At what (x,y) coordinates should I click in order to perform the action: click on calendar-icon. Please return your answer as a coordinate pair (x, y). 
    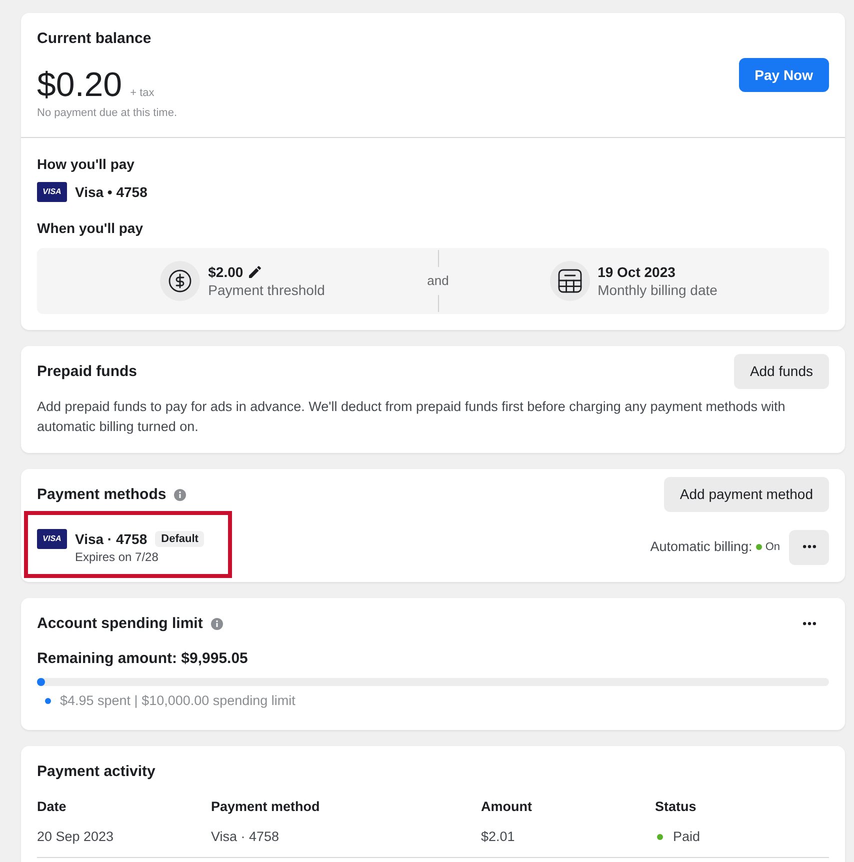
    Looking at the image, I should click on (570, 281).